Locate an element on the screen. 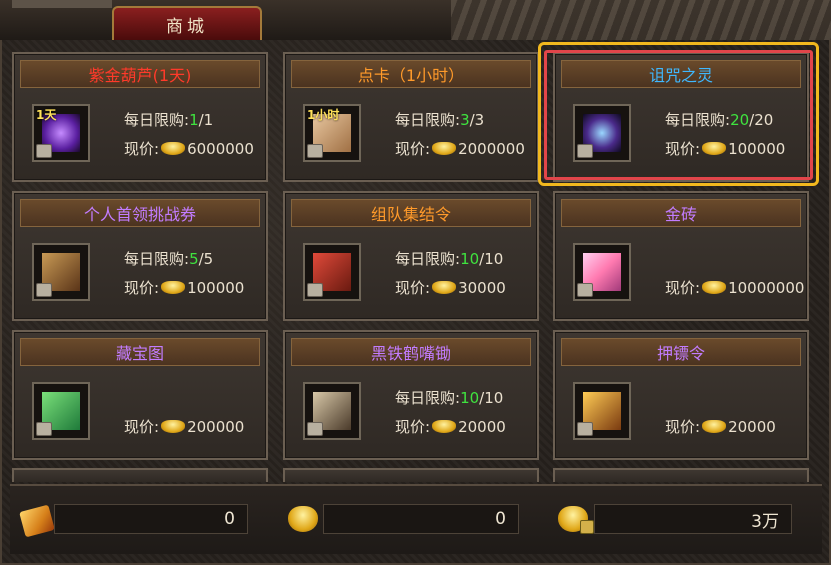 This screenshot has height=565, width=831. shop-item-card: 藏宝图 现价: 200000 is located at coordinates (140, 395).